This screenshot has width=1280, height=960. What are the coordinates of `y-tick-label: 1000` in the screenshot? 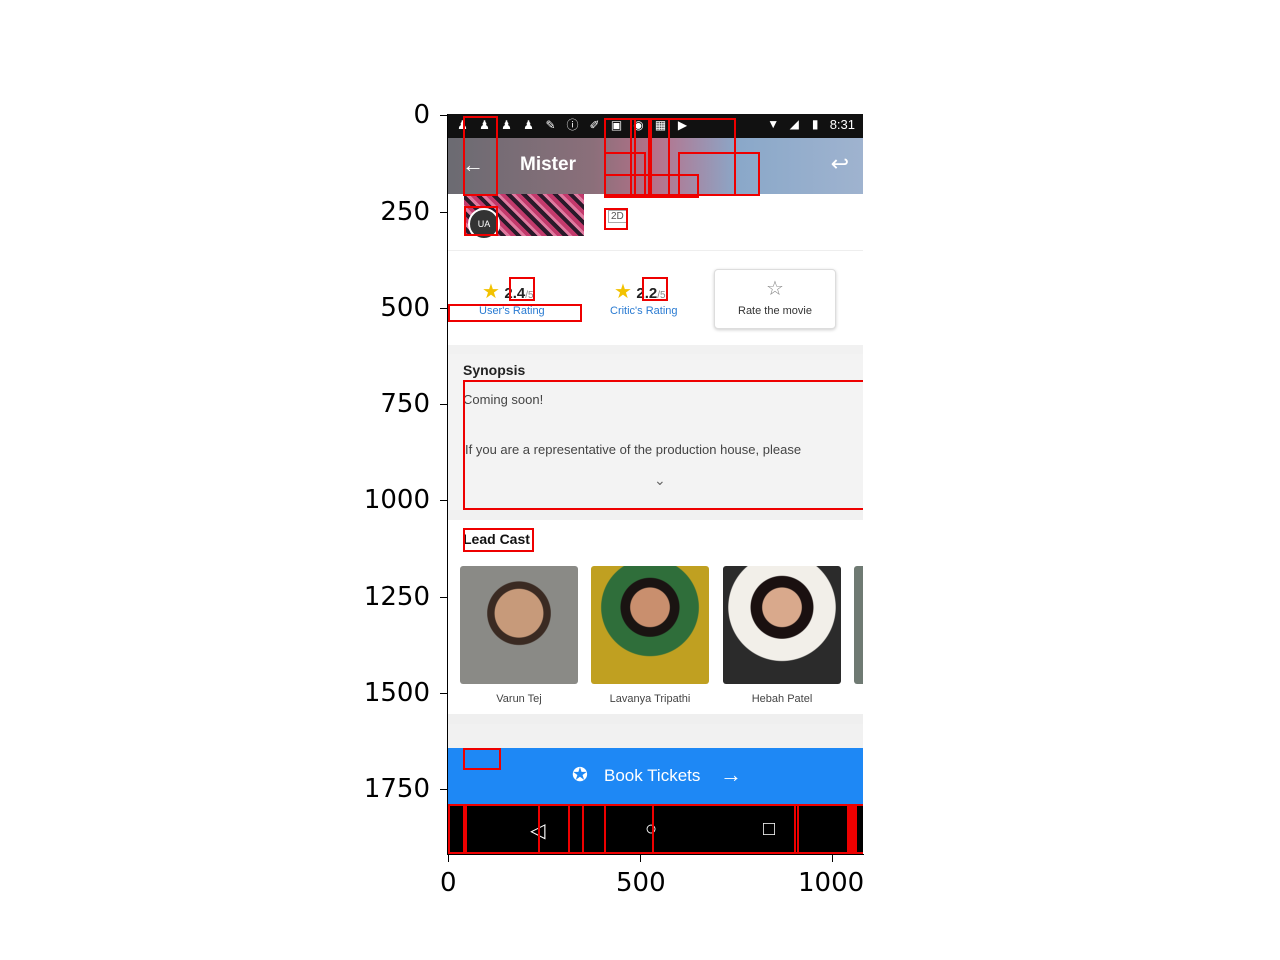 It's located at (396, 500).